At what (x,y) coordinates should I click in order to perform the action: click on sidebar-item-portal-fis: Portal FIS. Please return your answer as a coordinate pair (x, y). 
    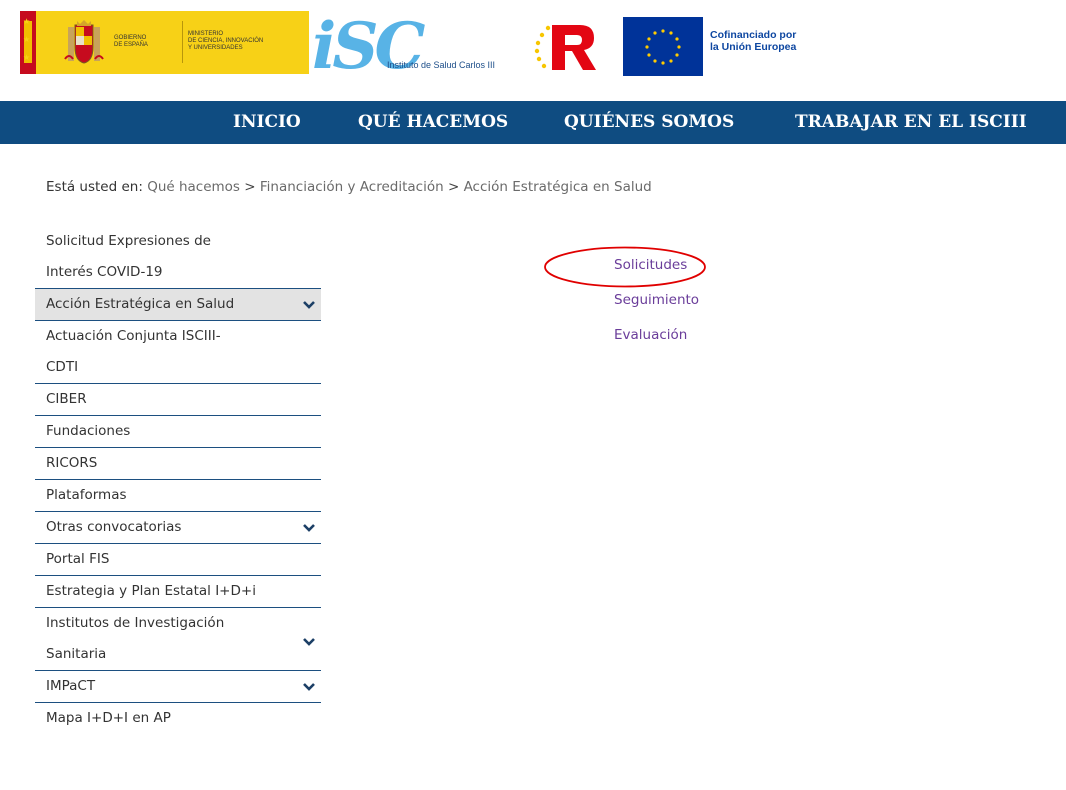
    Looking at the image, I should click on (178, 560).